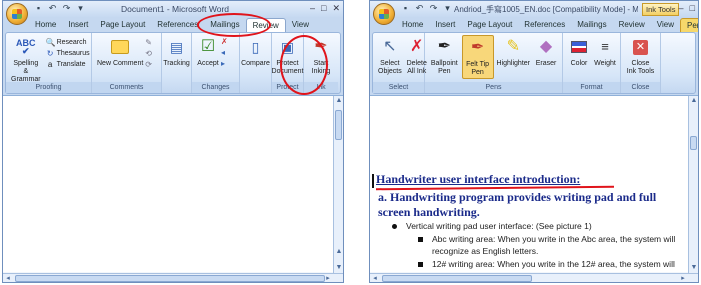 This screenshot has height=285, width=701. I want to click on group-label-changes: Changes, so click(215, 87).